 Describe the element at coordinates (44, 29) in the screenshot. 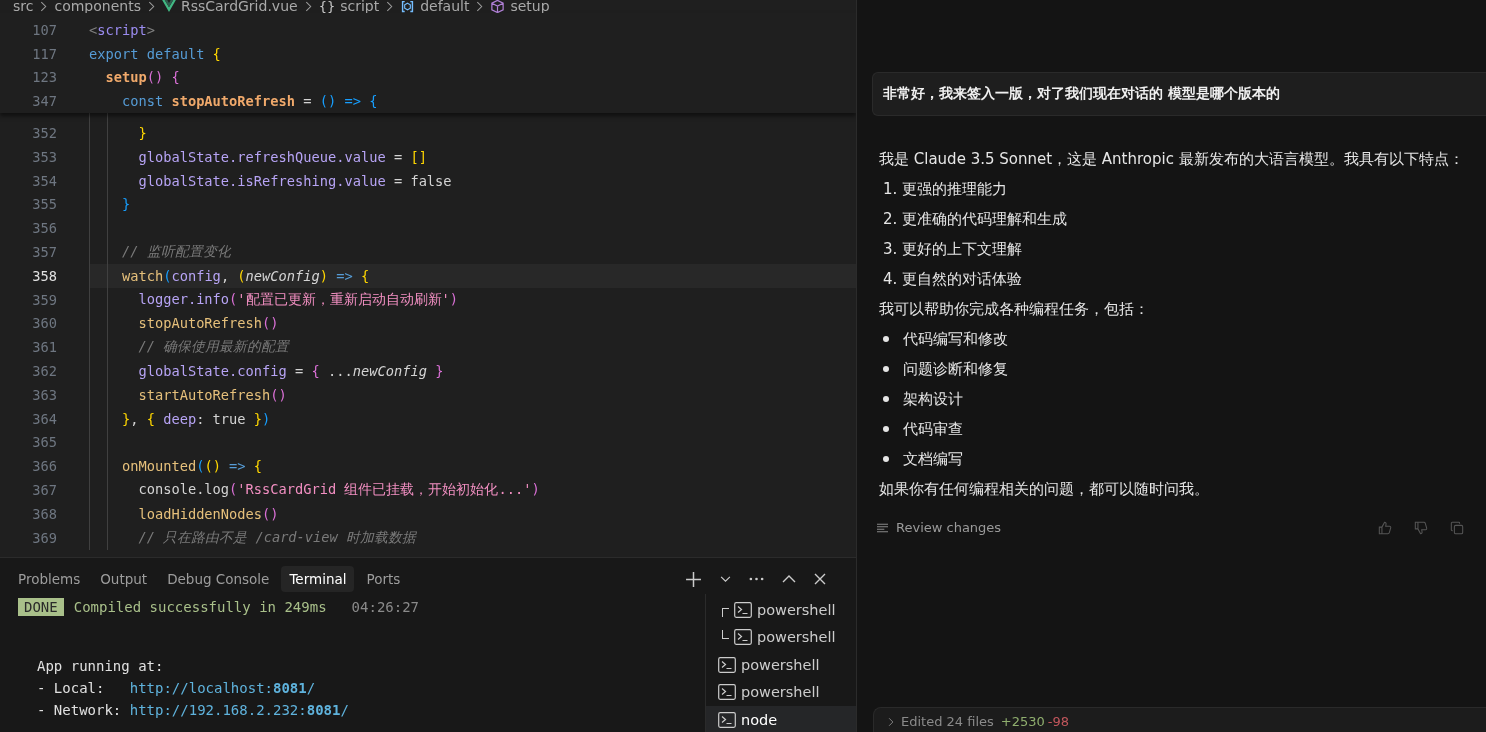

I see `line-number: 107` at that location.